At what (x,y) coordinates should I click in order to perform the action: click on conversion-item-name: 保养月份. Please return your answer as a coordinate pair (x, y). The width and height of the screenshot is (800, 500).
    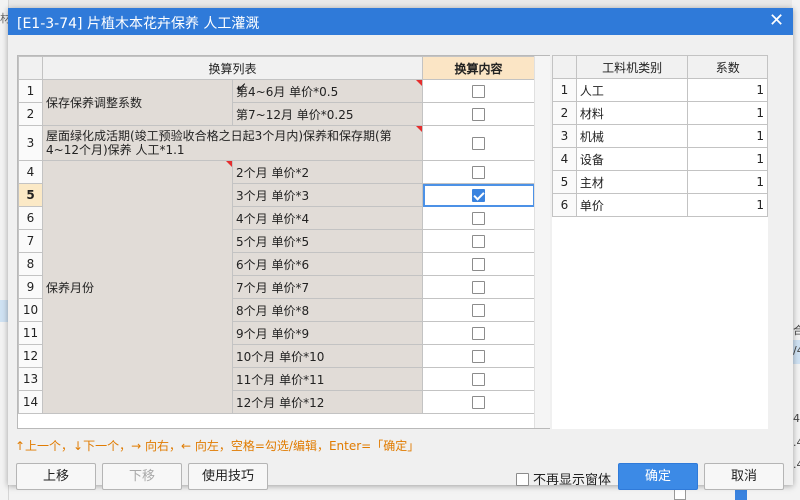
    Looking at the image, I should click on (137, 287).